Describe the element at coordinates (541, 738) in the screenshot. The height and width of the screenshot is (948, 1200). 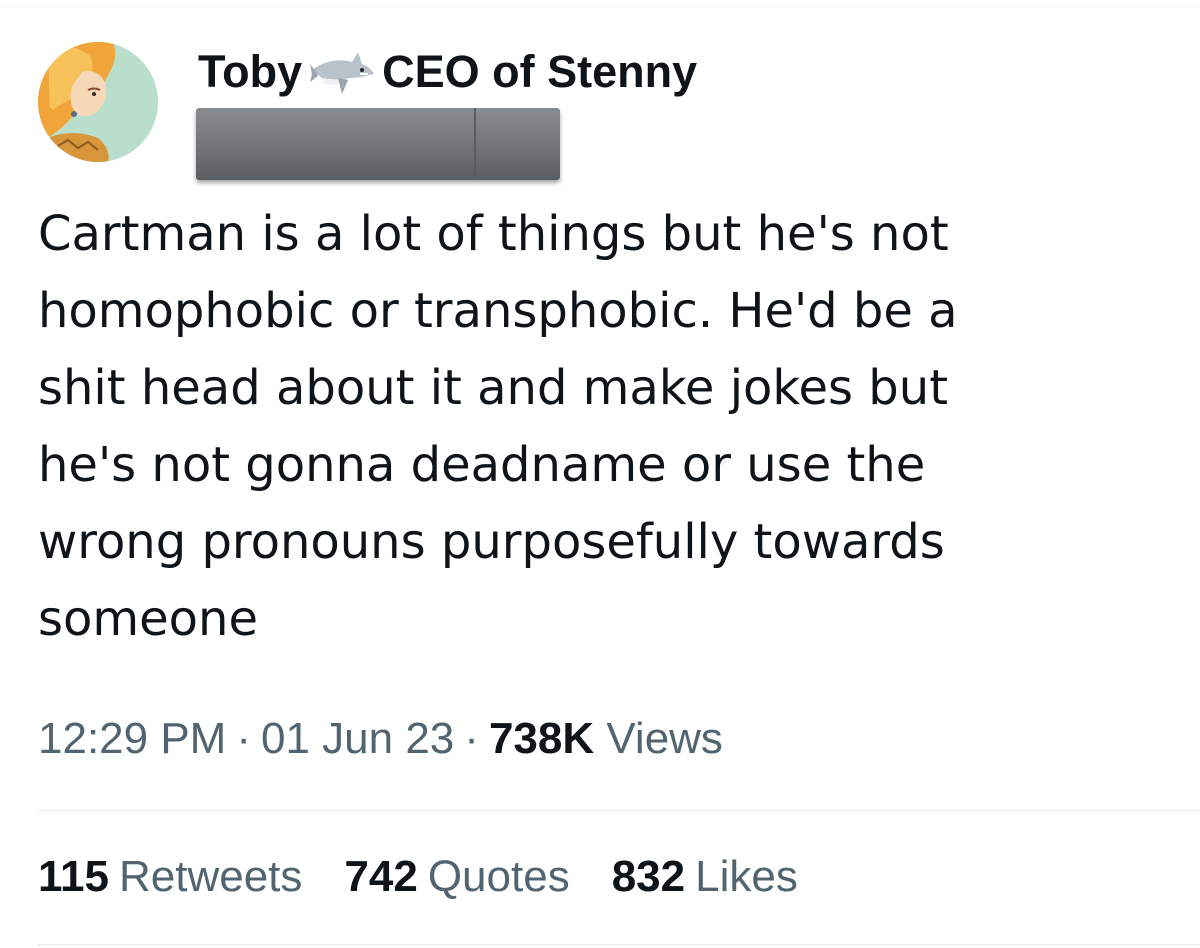
I see `views-count: 738K` at that location.